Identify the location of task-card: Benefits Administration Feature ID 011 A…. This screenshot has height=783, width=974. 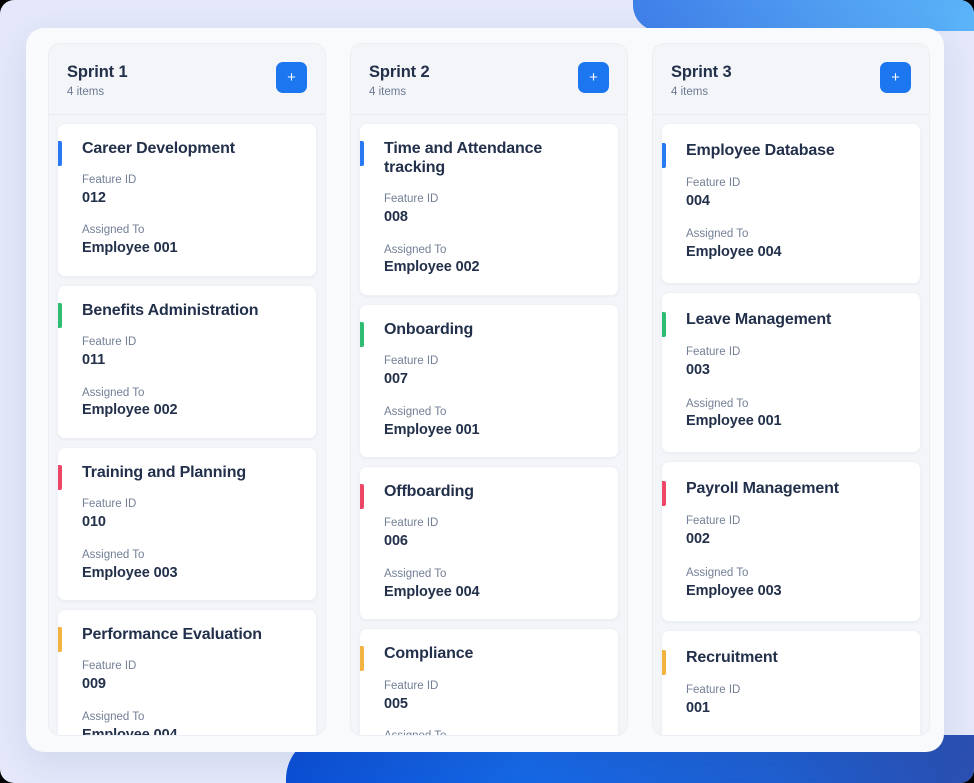
(187, 361).